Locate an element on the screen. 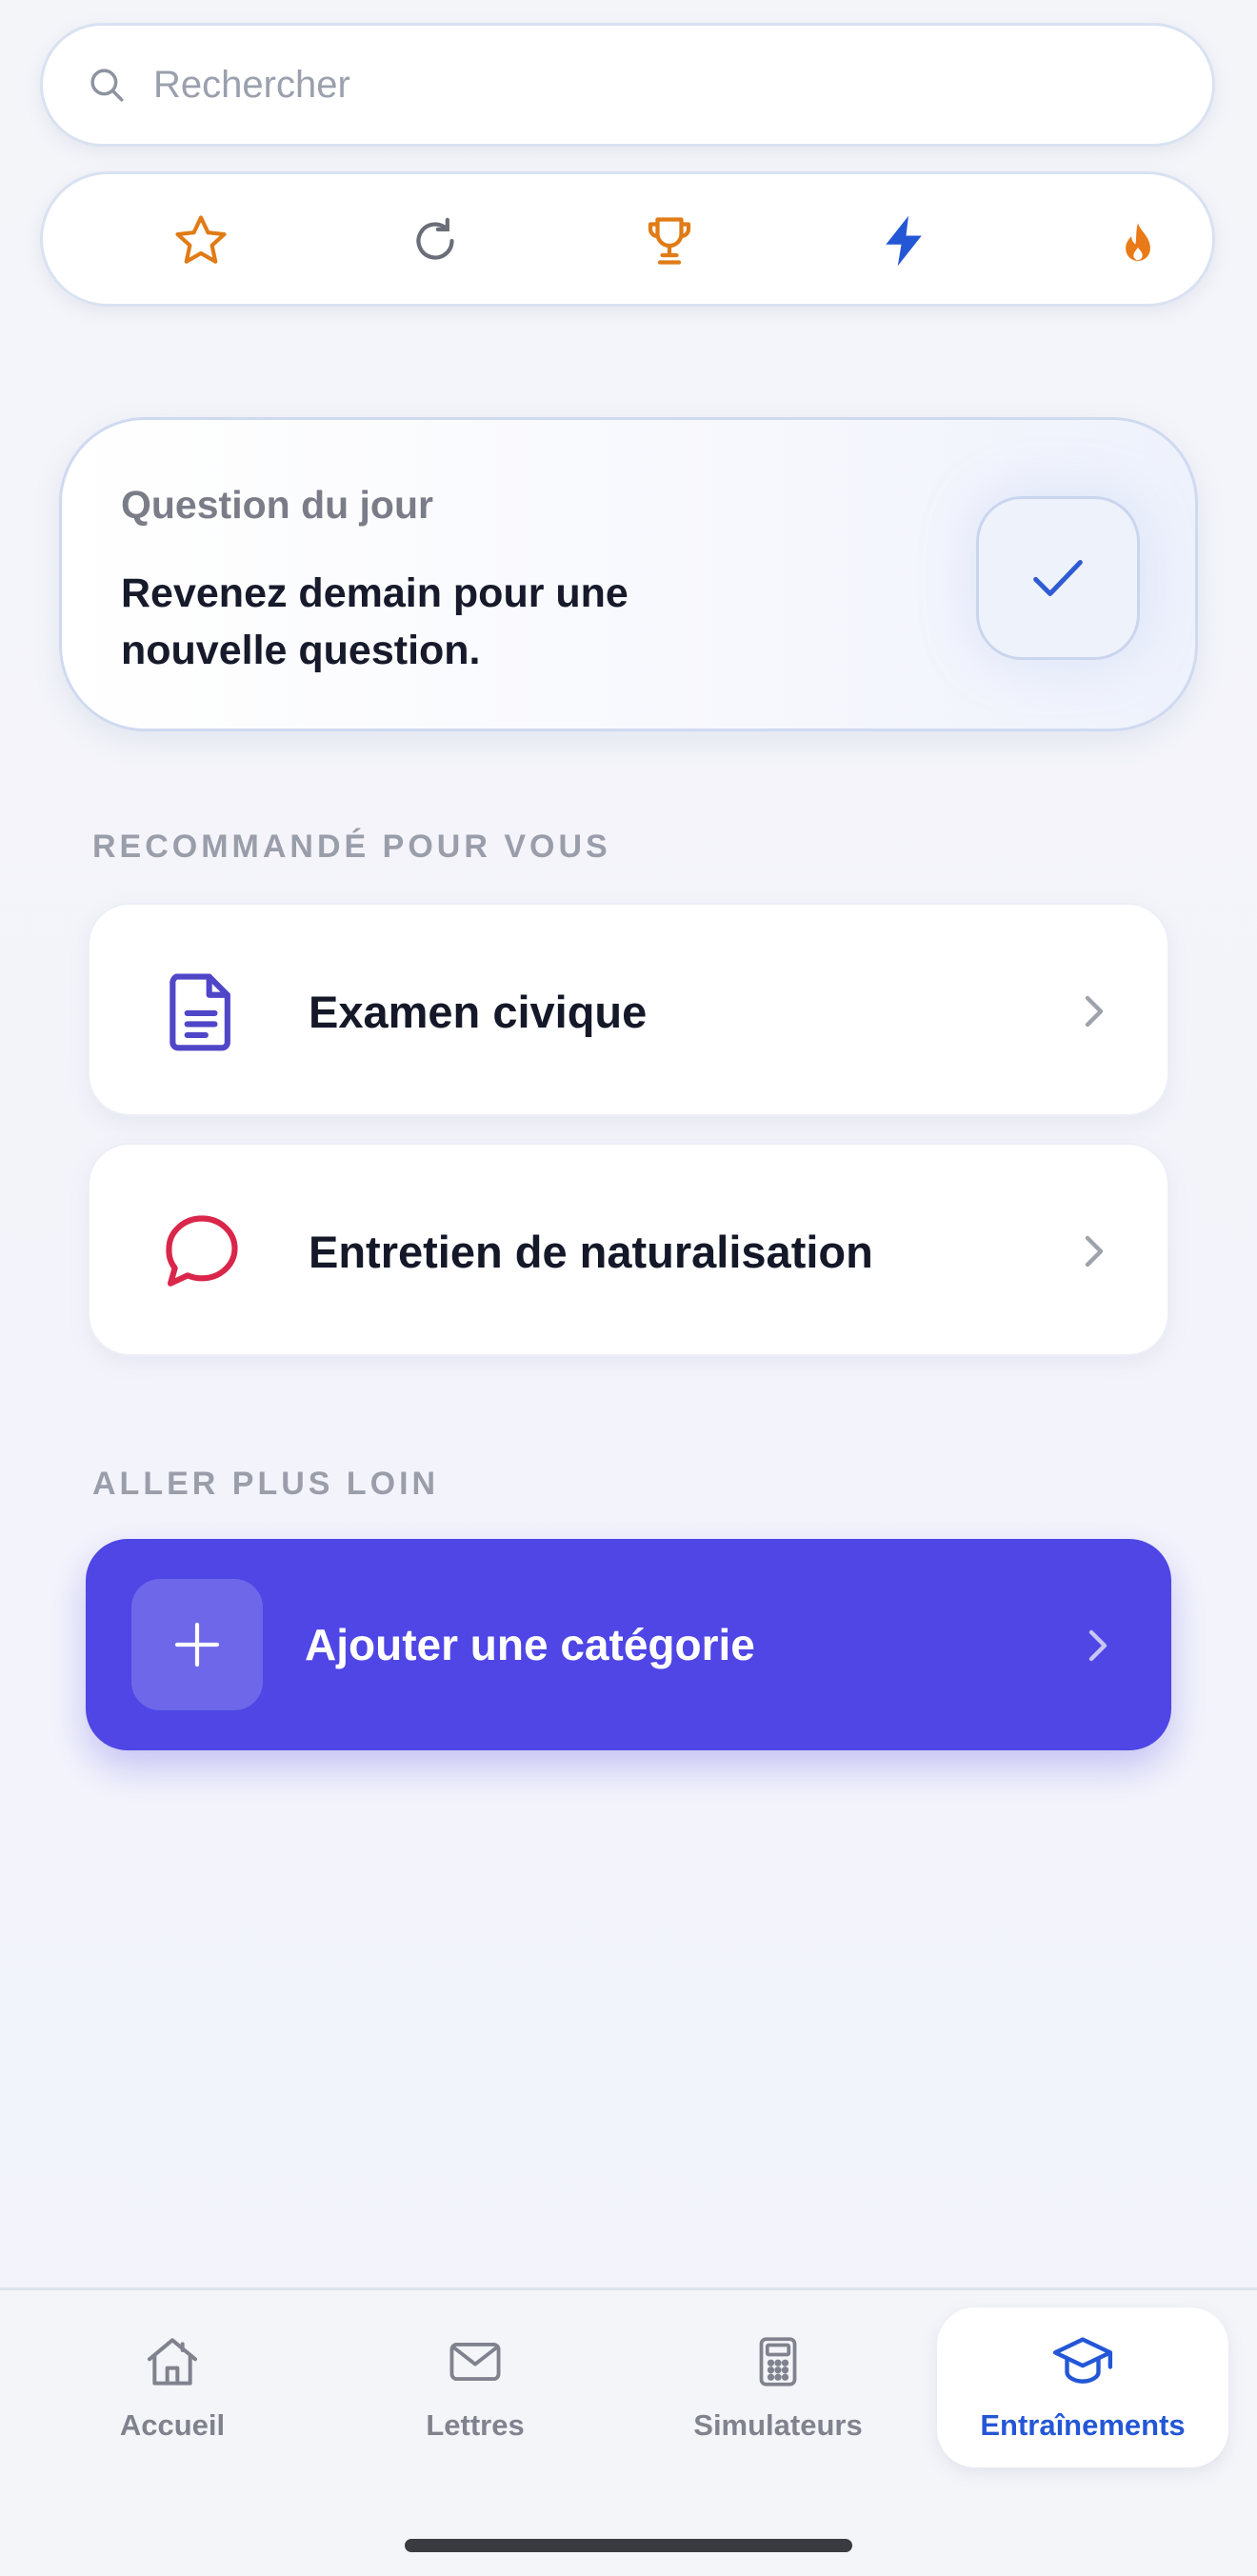 The width and height of the screenshot is (1257, 2576). list-item-label: Examen civique is located at coordinates (479, 1012).